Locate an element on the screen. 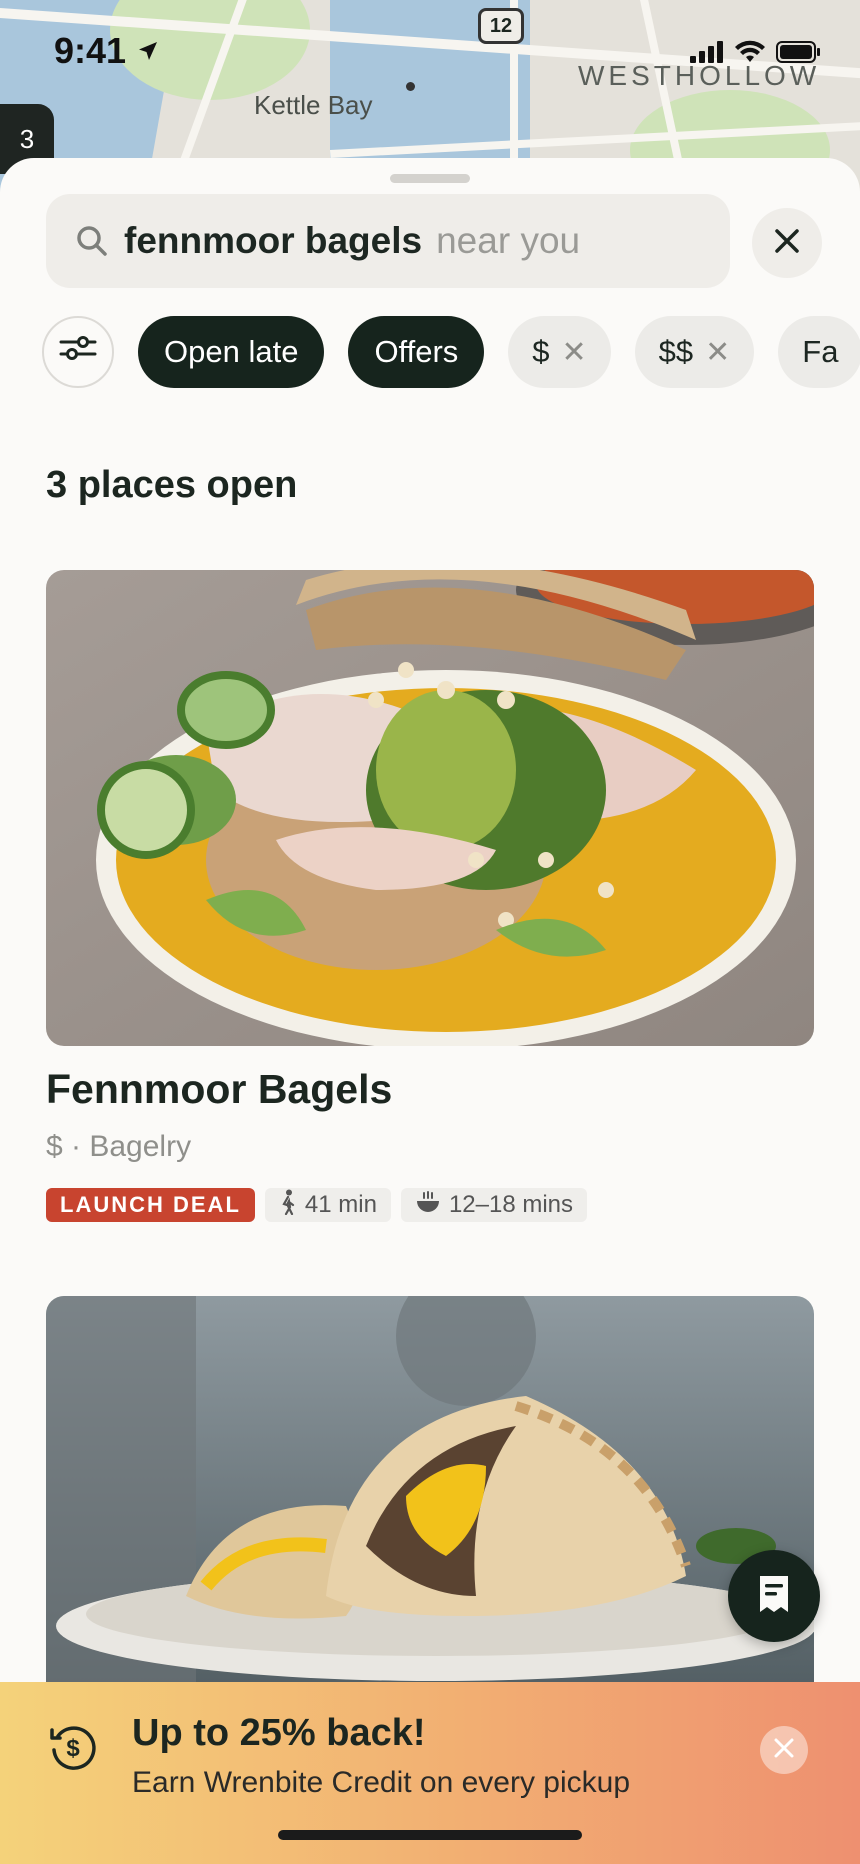  order-list-button is located at coordinates (774, 1596).